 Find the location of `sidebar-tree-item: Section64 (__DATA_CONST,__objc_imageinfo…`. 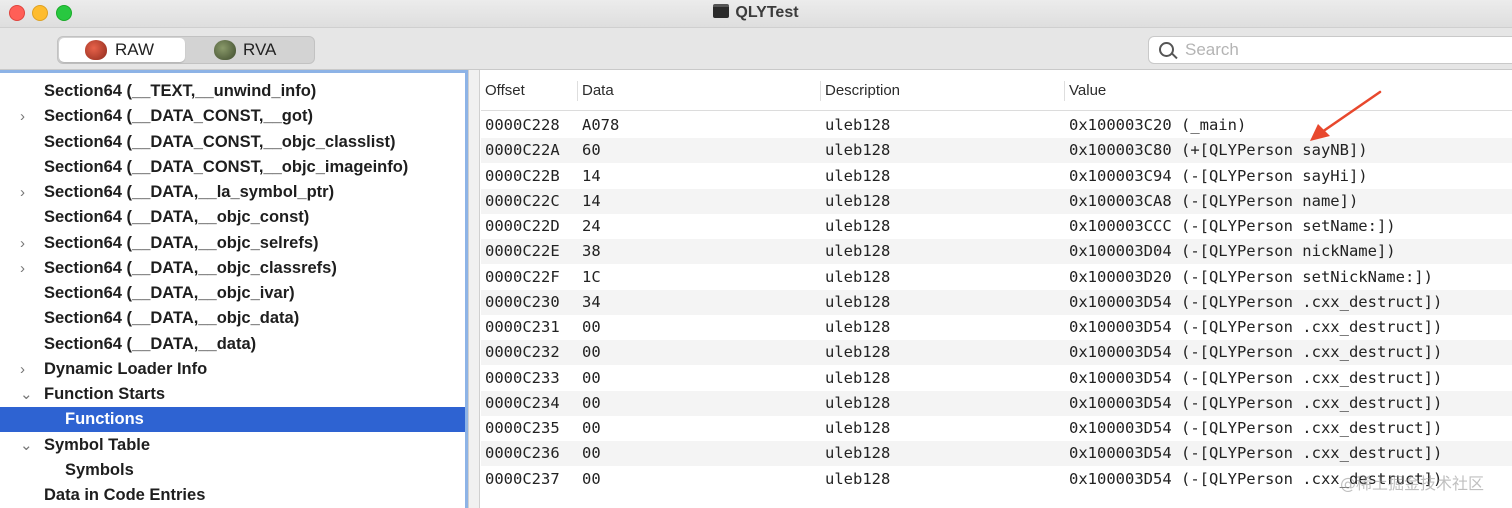

sidebar-tree-item: Section64 (__DATA_CONST,__objc_imageinfo… is located at coordinates (232, 167).